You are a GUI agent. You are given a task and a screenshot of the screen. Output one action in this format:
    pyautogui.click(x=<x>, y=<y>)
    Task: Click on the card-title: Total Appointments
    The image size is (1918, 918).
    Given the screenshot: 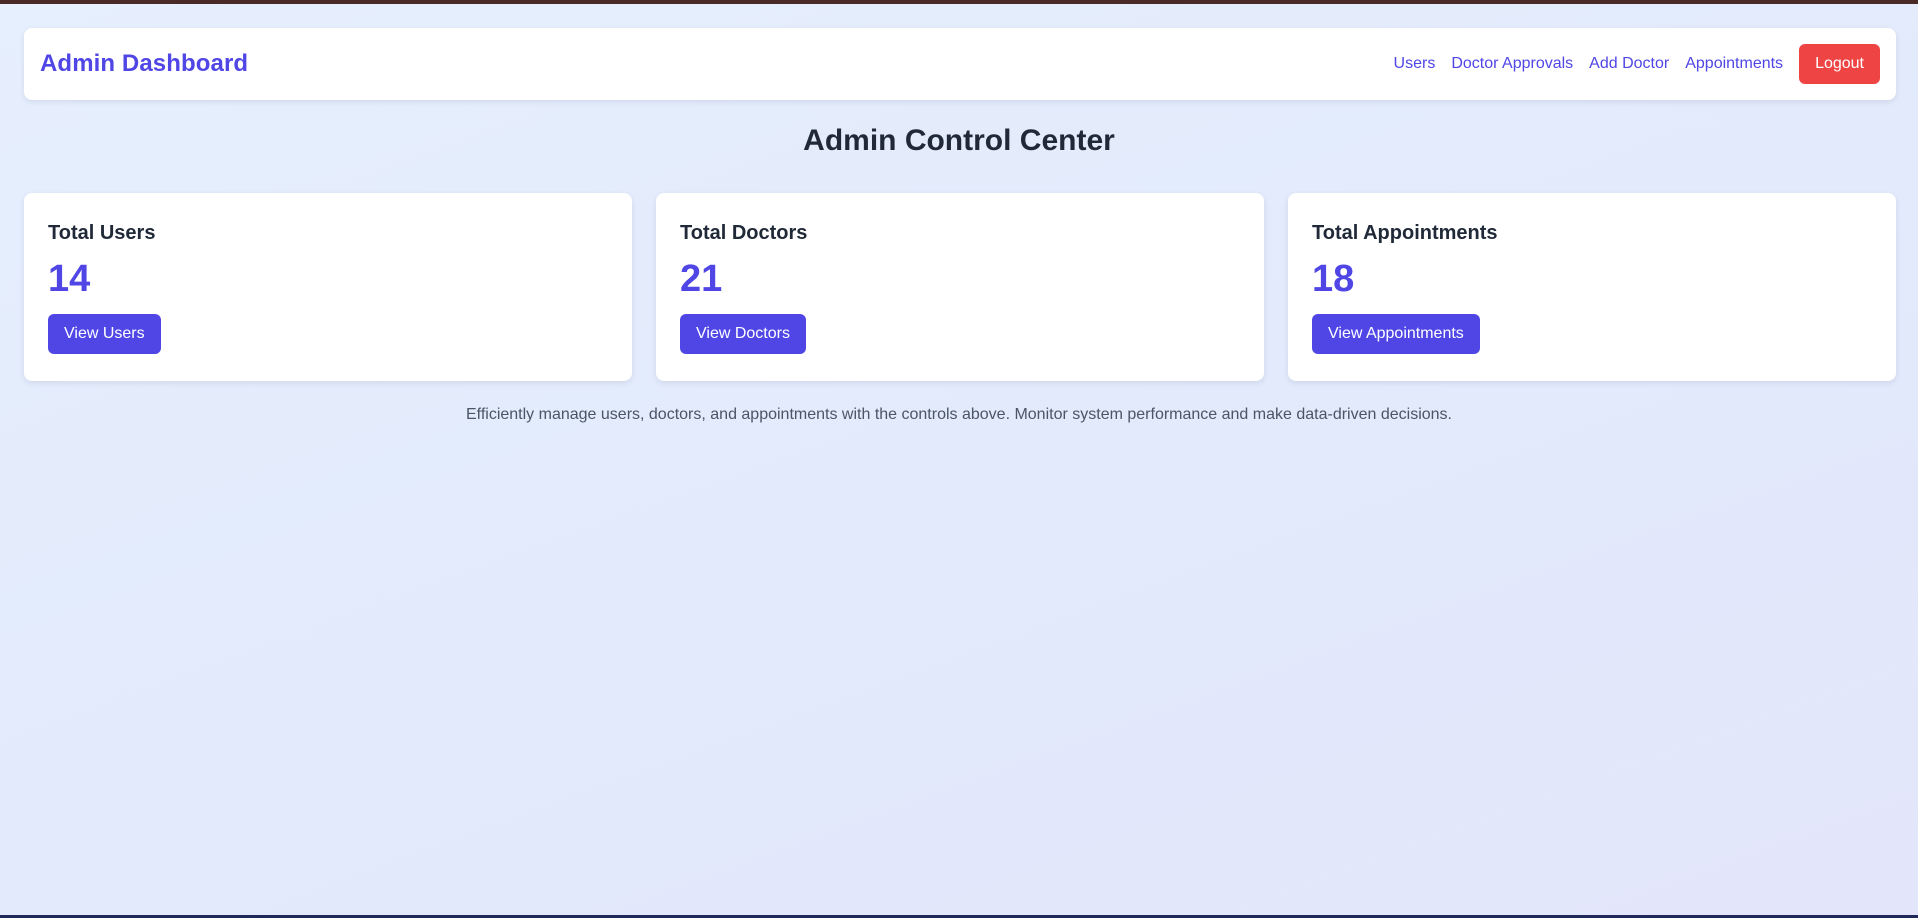 What is the action you would take?
    pyautogui.click(x=1405, y=233)
    